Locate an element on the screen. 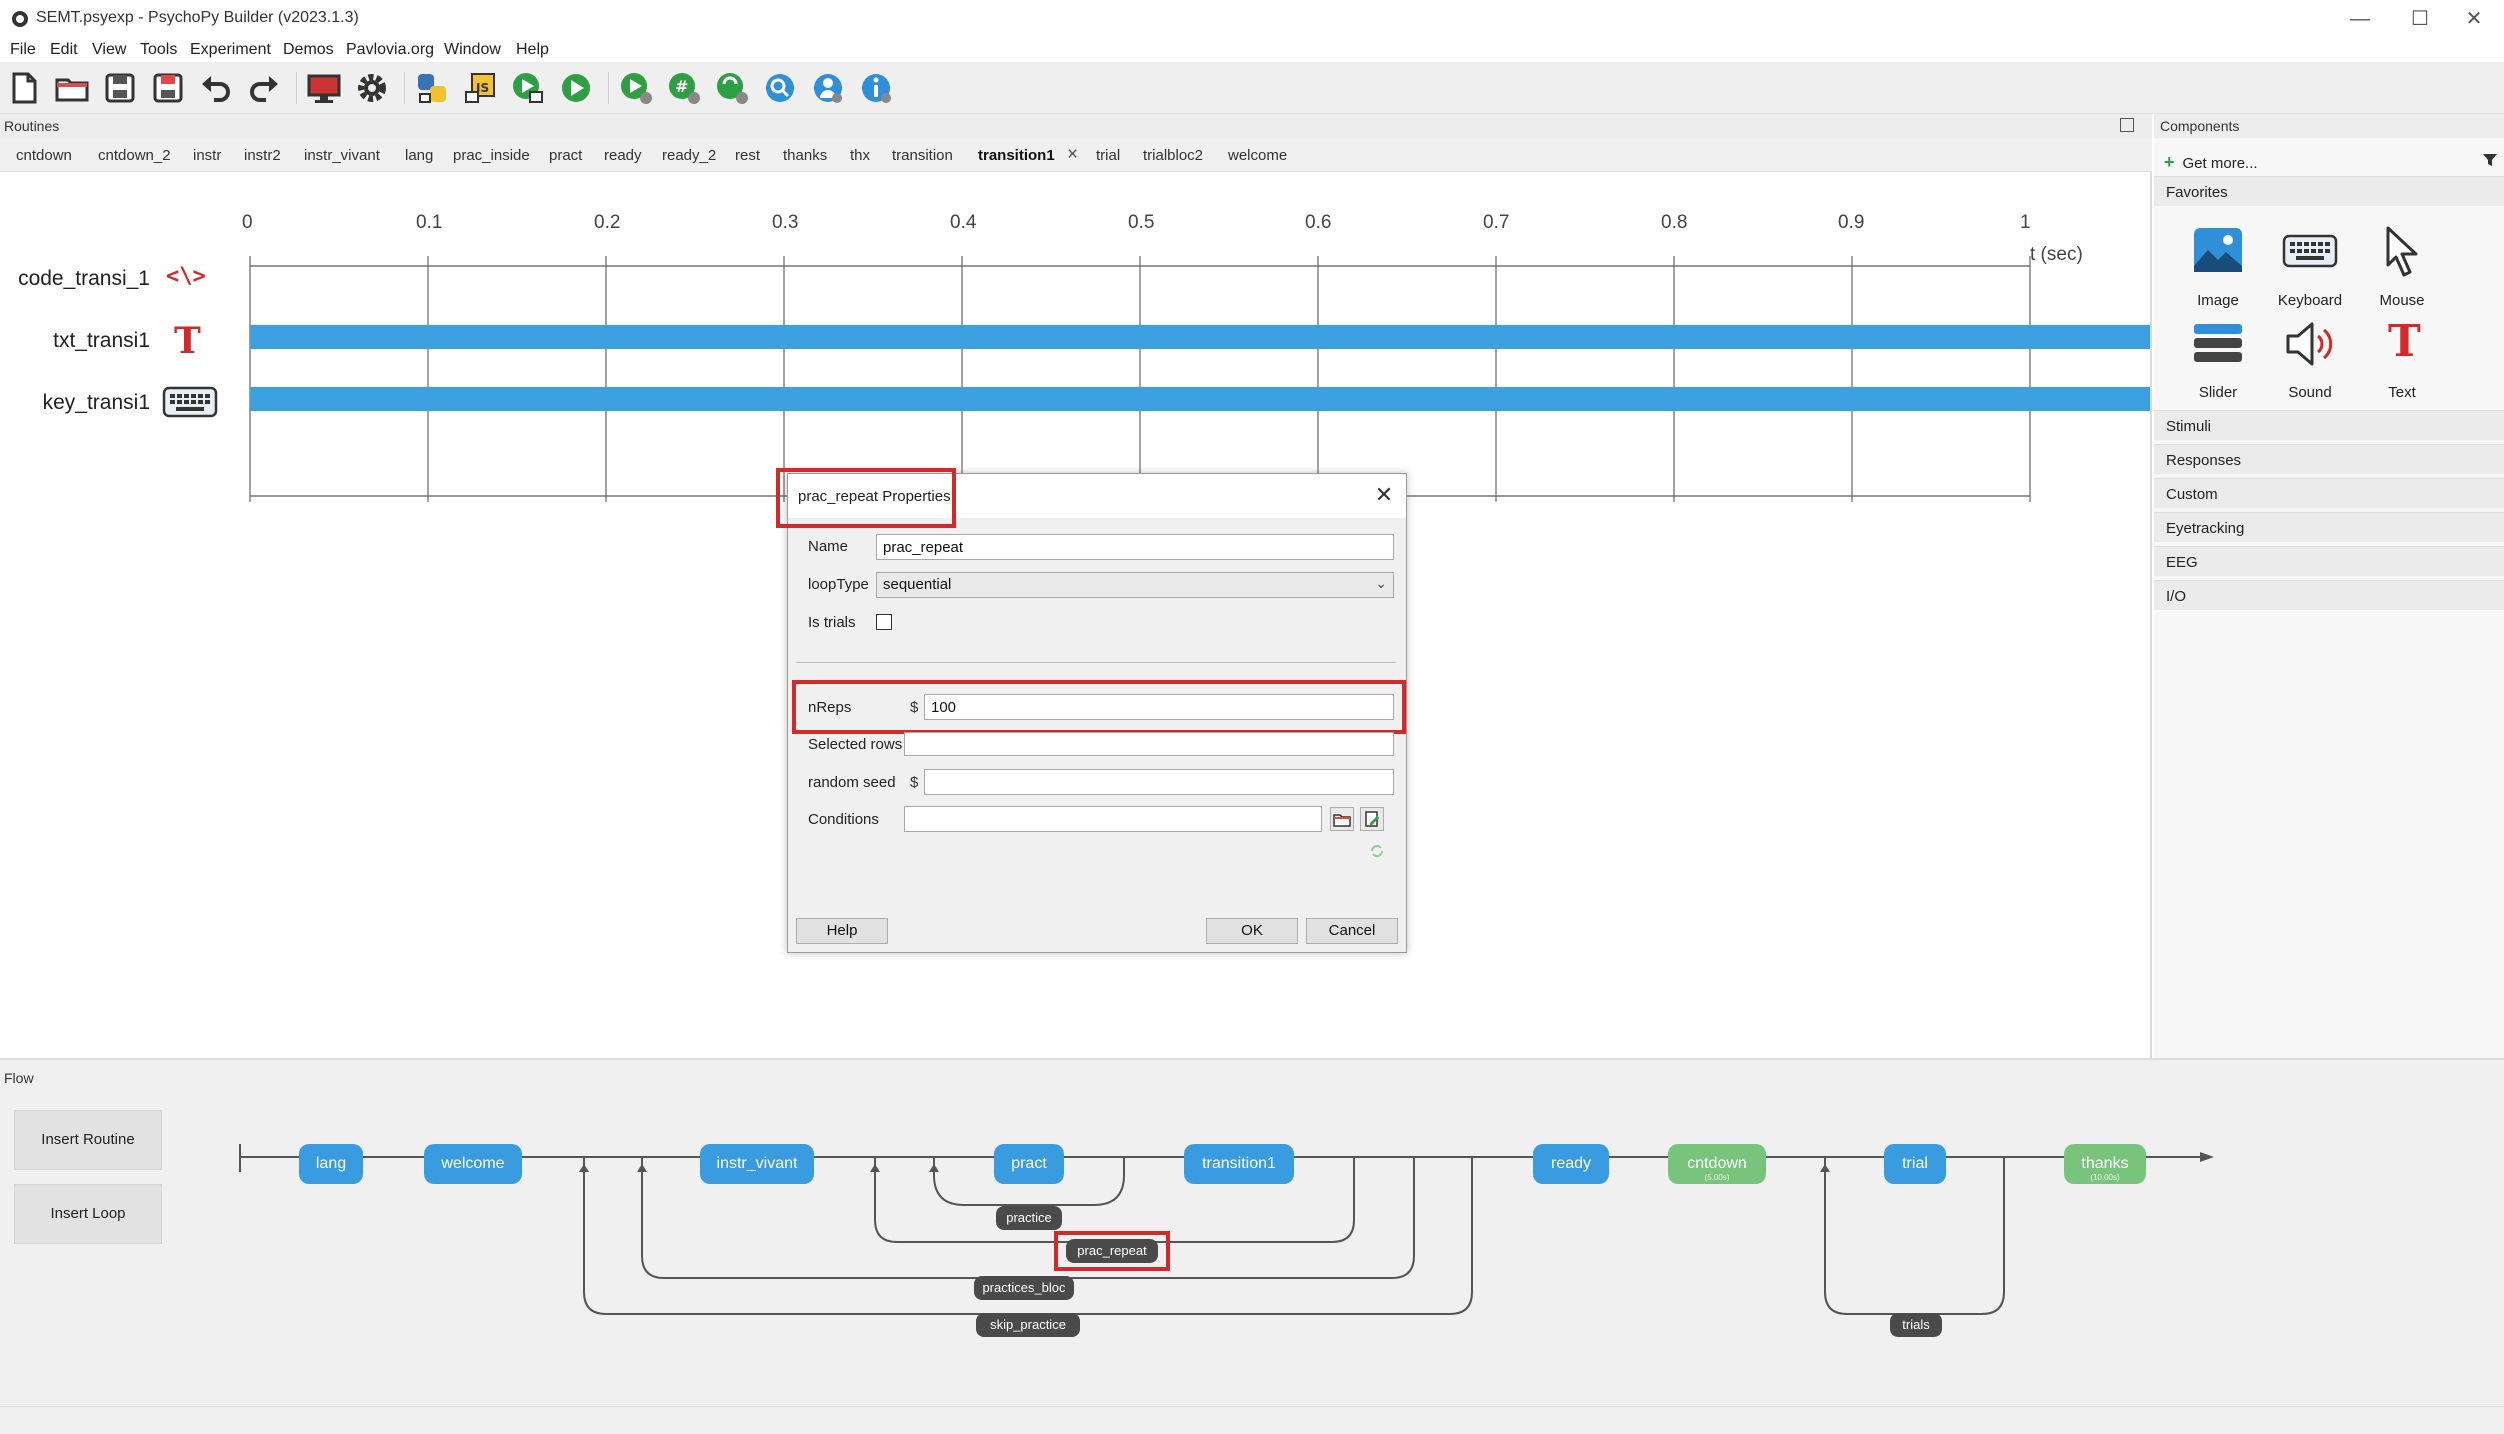  flow-routine-lang: lang is located at coordinates (331, 1164).